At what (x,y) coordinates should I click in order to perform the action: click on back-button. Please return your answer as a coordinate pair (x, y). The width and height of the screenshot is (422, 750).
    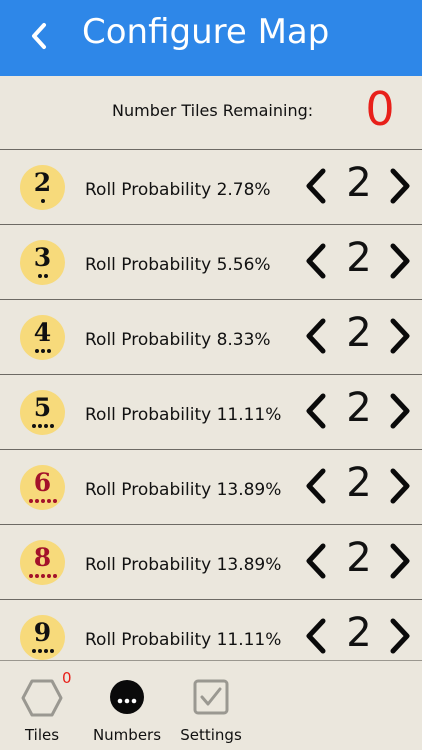
    Looking at the image, I should click on (42, 36).